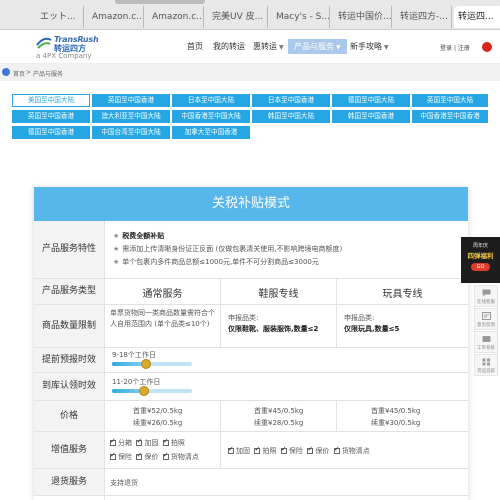  Describe the element at coordinates (211, 100) in the screenshot. I see `route-tab: 日本至中国大陆` at that location.